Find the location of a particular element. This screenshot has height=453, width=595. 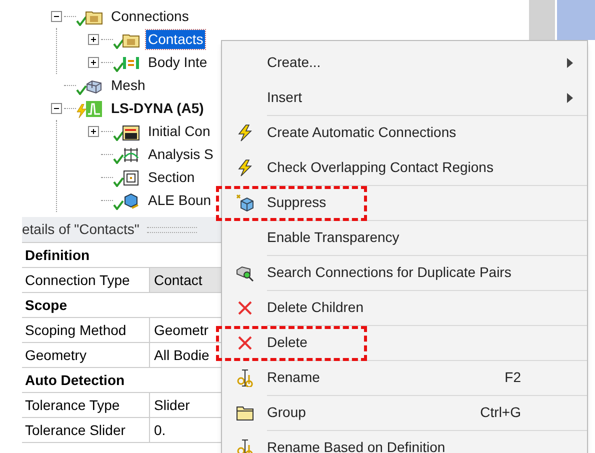

panel-title: etails of "Contacts" is located at coordinates (81, 229).